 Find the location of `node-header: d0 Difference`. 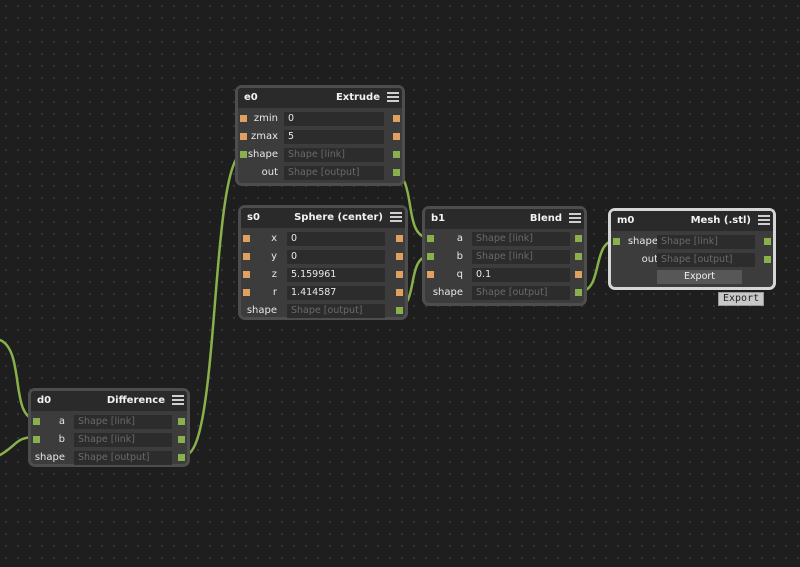

node-header: d0 Difference is located at coordinates (109, 401).